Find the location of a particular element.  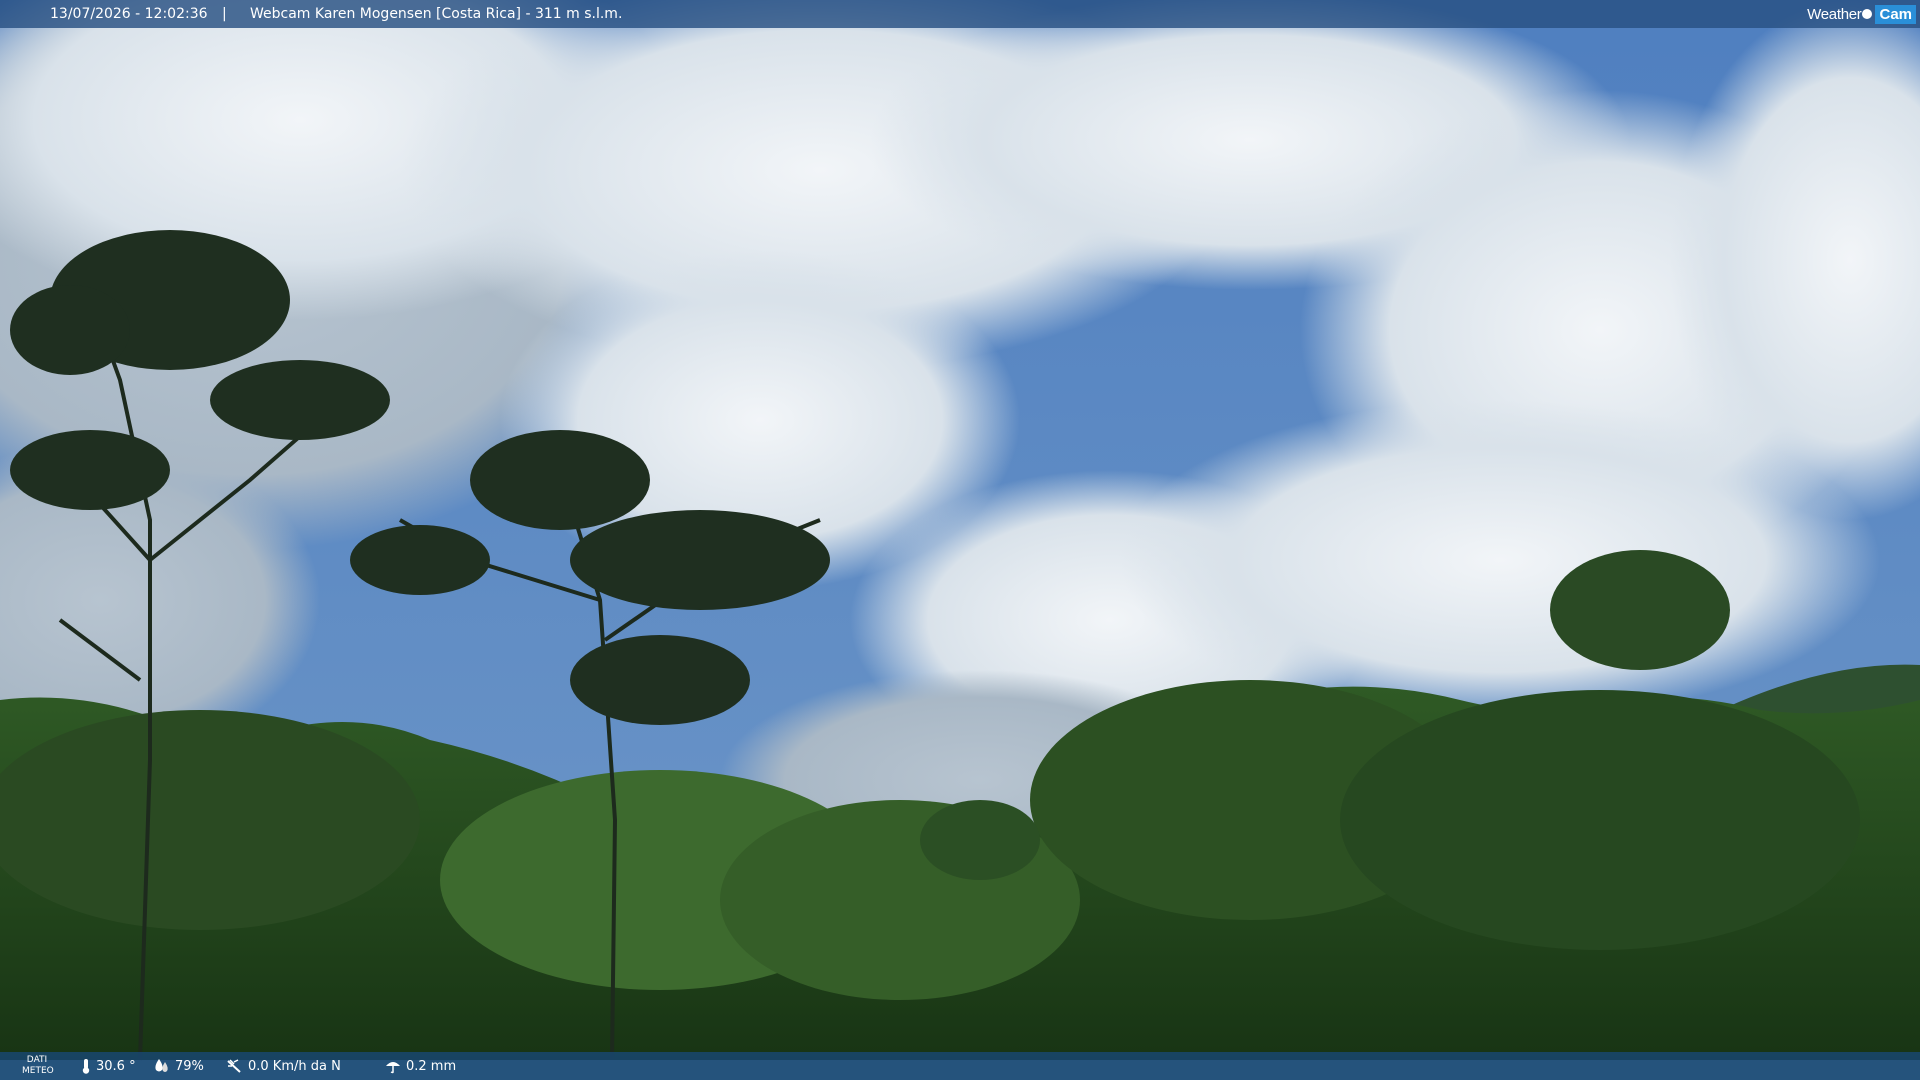

rain-metric: 0.2 mm is located at coordinates (420, 1066).